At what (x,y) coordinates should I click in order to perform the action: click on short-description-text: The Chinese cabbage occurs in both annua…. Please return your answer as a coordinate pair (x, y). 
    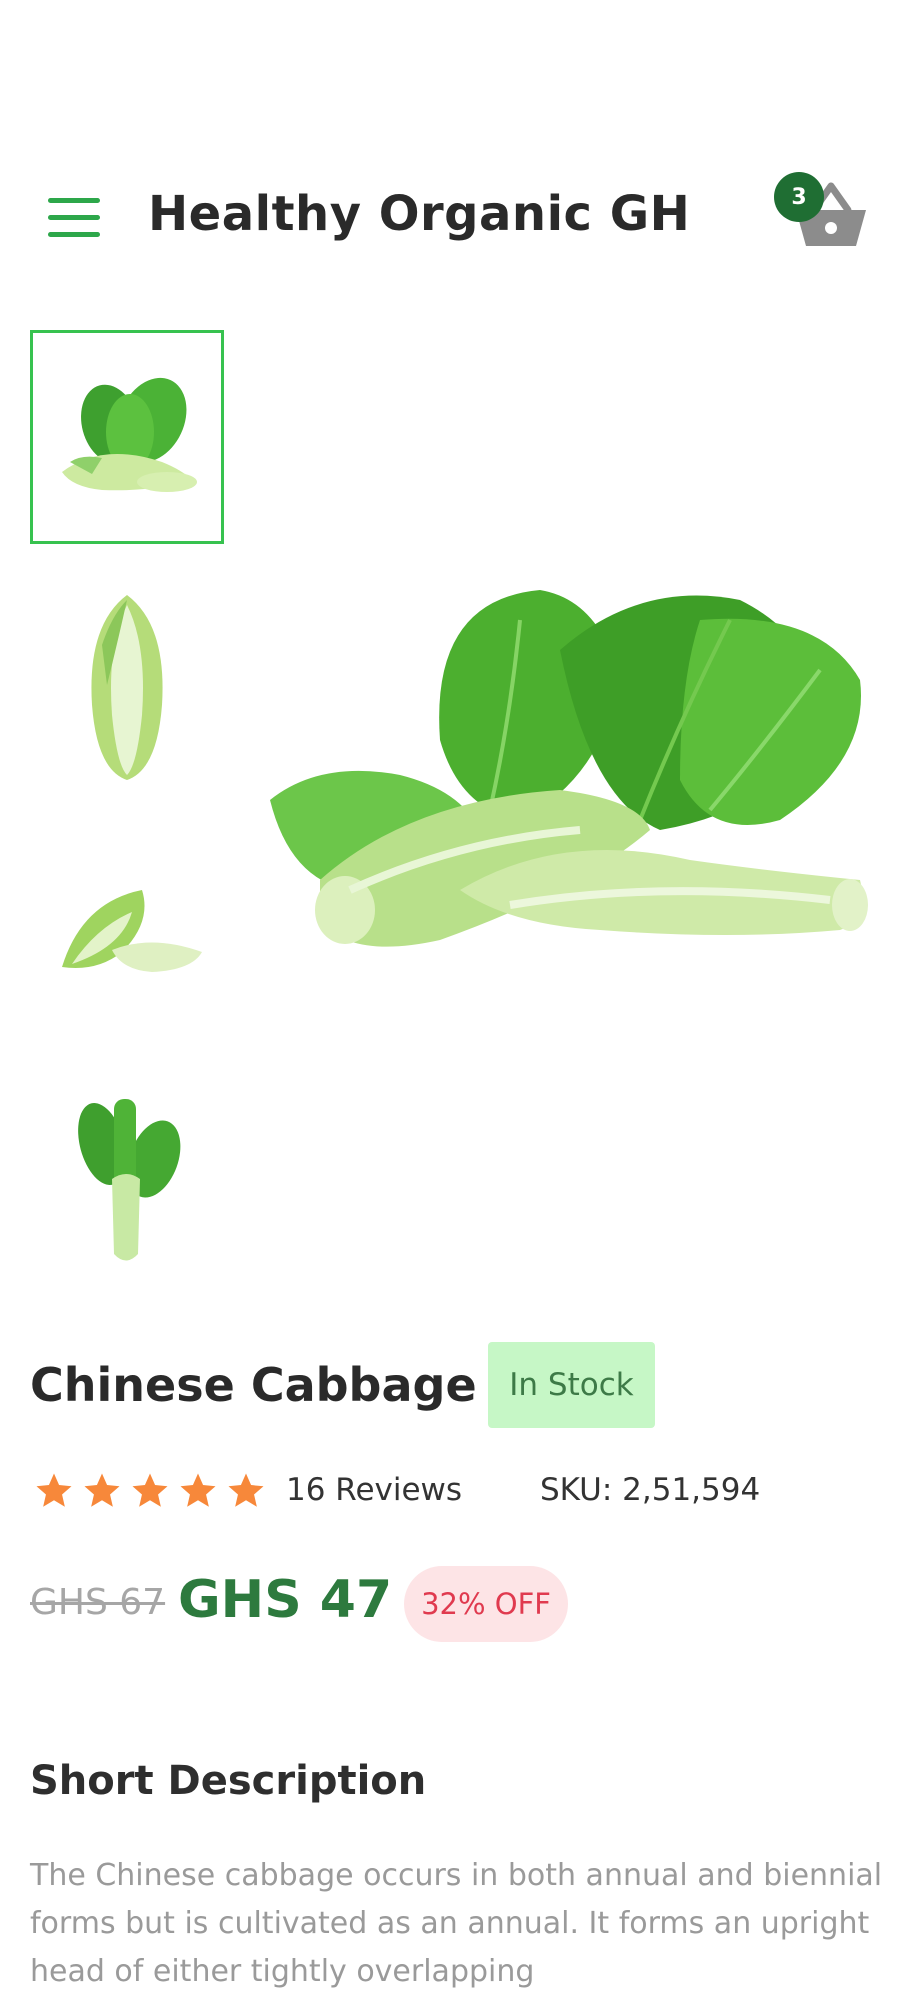
    Looking at the image, I should click on (456, 1923).